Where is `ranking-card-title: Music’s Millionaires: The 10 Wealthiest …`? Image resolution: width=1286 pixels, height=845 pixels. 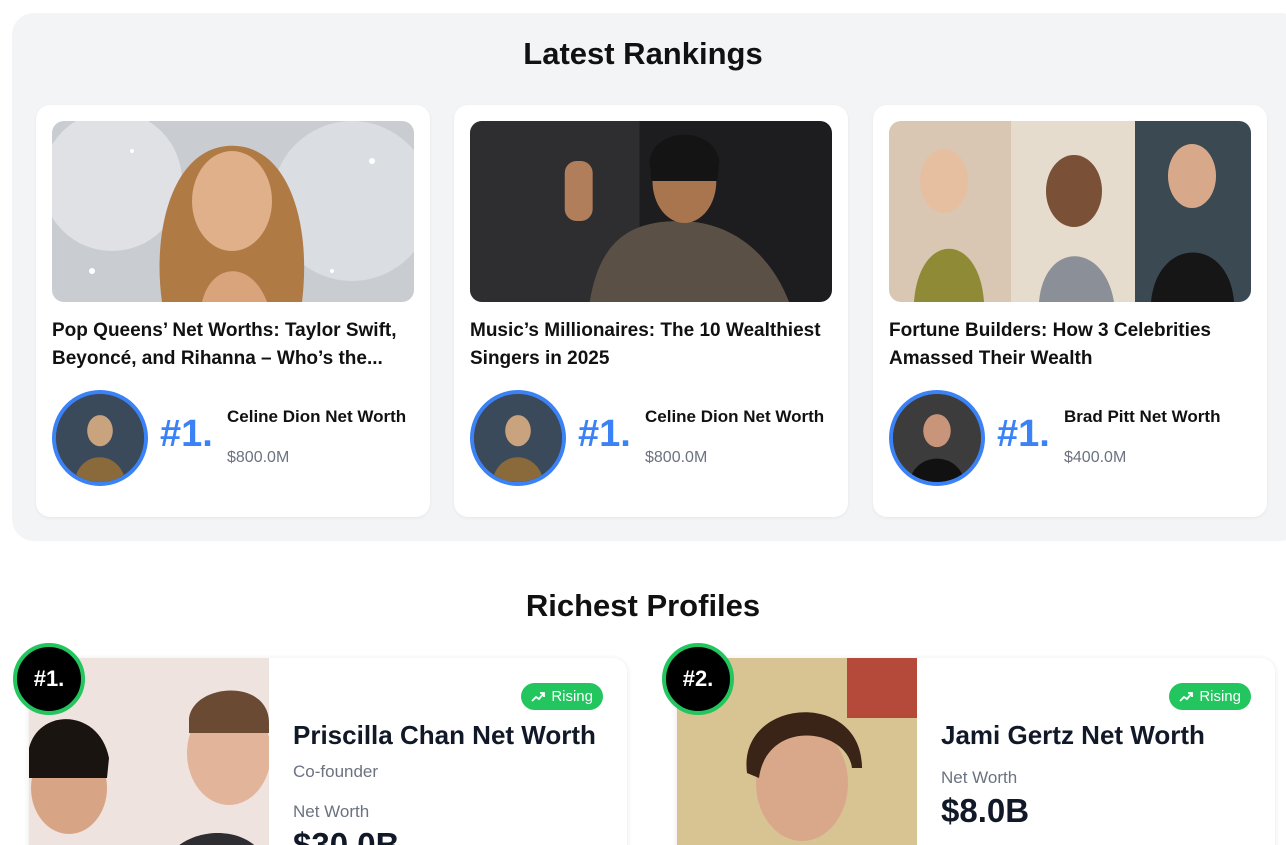
ranking-card-title: Music’s Millionaires: The 10 Wealthiest … is located at coordinates (652, 345).